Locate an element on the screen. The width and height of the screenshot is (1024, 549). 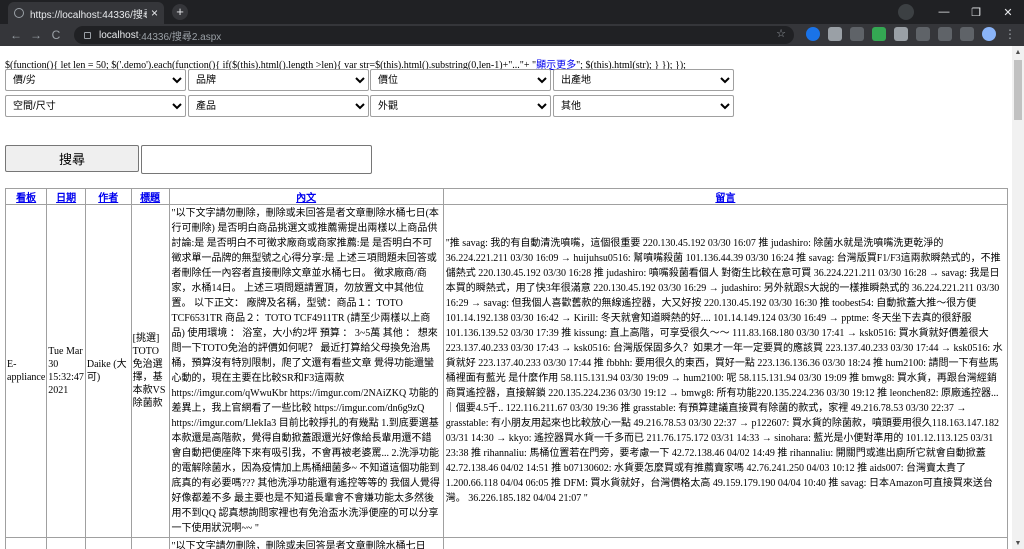
extension-p-icon is located at coordinates (835, 34).